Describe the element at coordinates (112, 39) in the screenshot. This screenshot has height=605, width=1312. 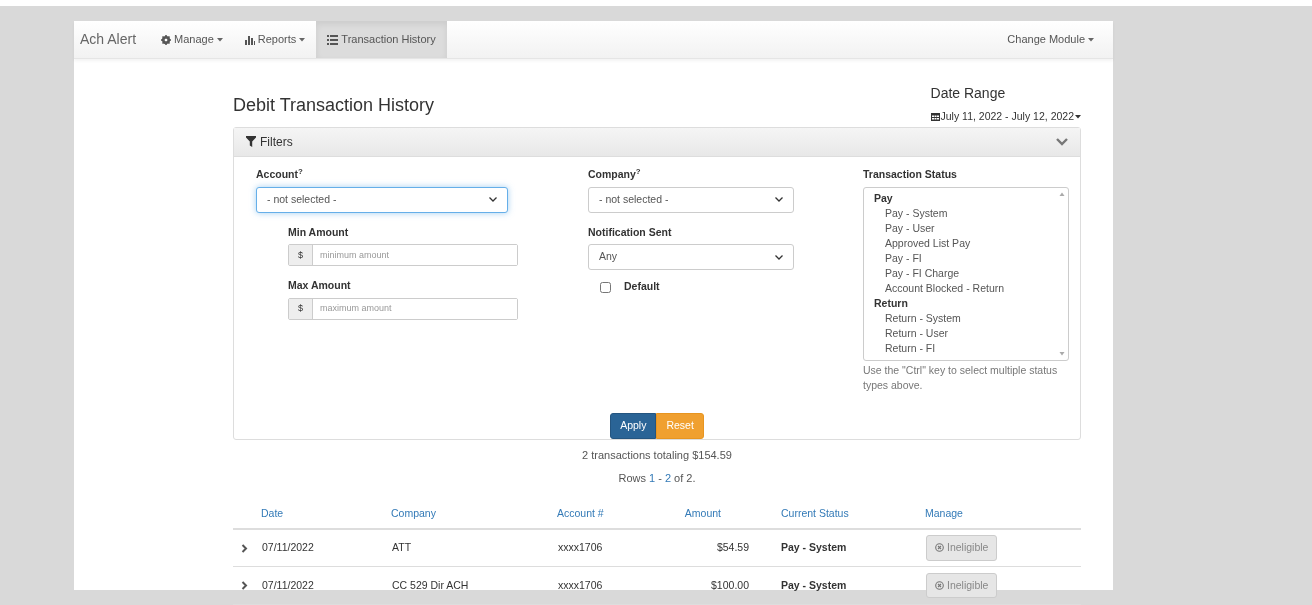
I see `brand-name: Ach Alert` at that location.